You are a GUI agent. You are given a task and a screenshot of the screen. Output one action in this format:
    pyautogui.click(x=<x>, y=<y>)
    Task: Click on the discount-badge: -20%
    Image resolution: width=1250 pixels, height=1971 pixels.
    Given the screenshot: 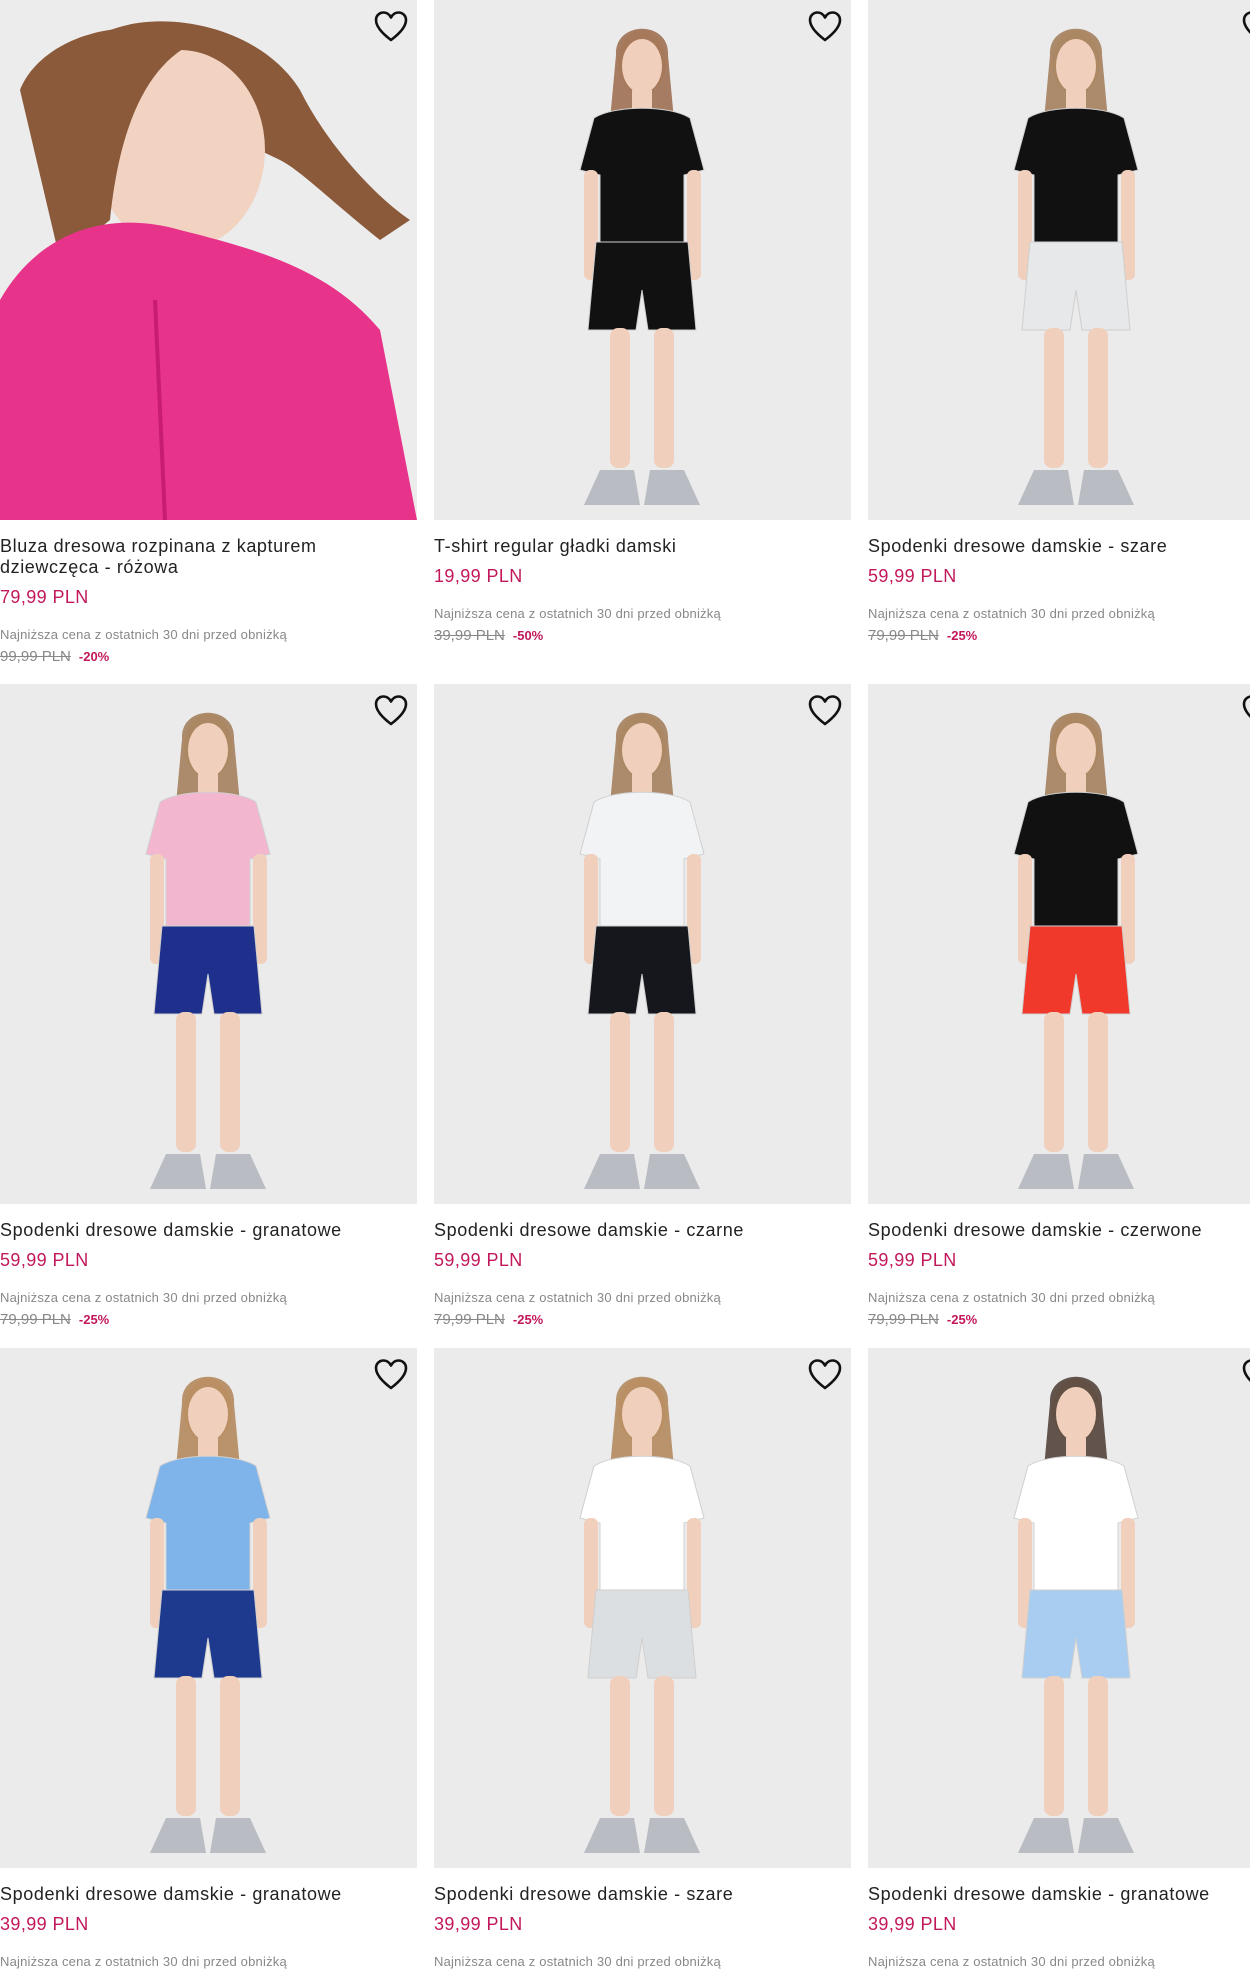 What is the action you would take?
    pyautogui.click(x=94, y=656)
    